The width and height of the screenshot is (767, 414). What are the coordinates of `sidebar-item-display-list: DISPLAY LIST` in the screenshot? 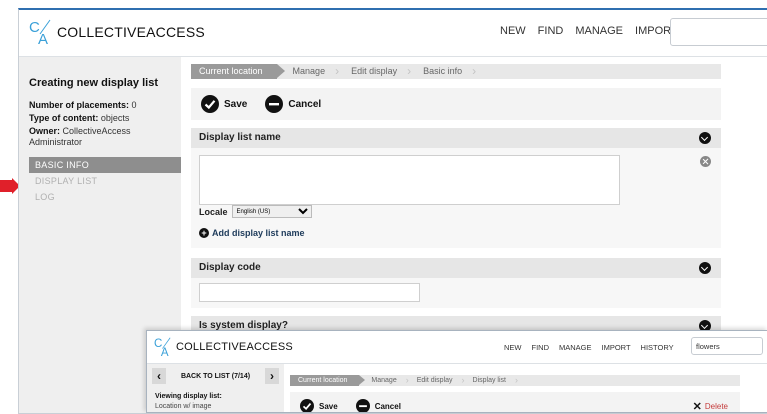 It's located at (105, 181).